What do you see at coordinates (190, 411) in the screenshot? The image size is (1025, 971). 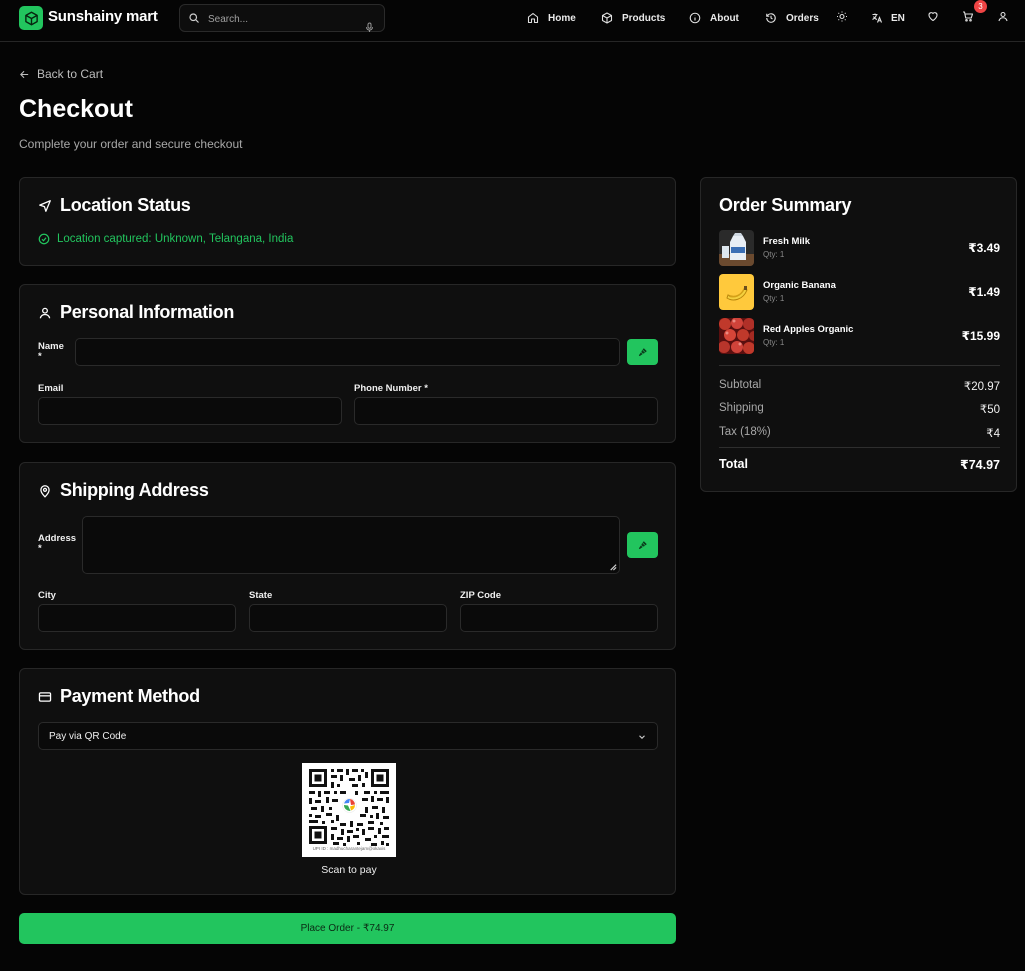 I see `email-field` at bounding box center [190, 411].